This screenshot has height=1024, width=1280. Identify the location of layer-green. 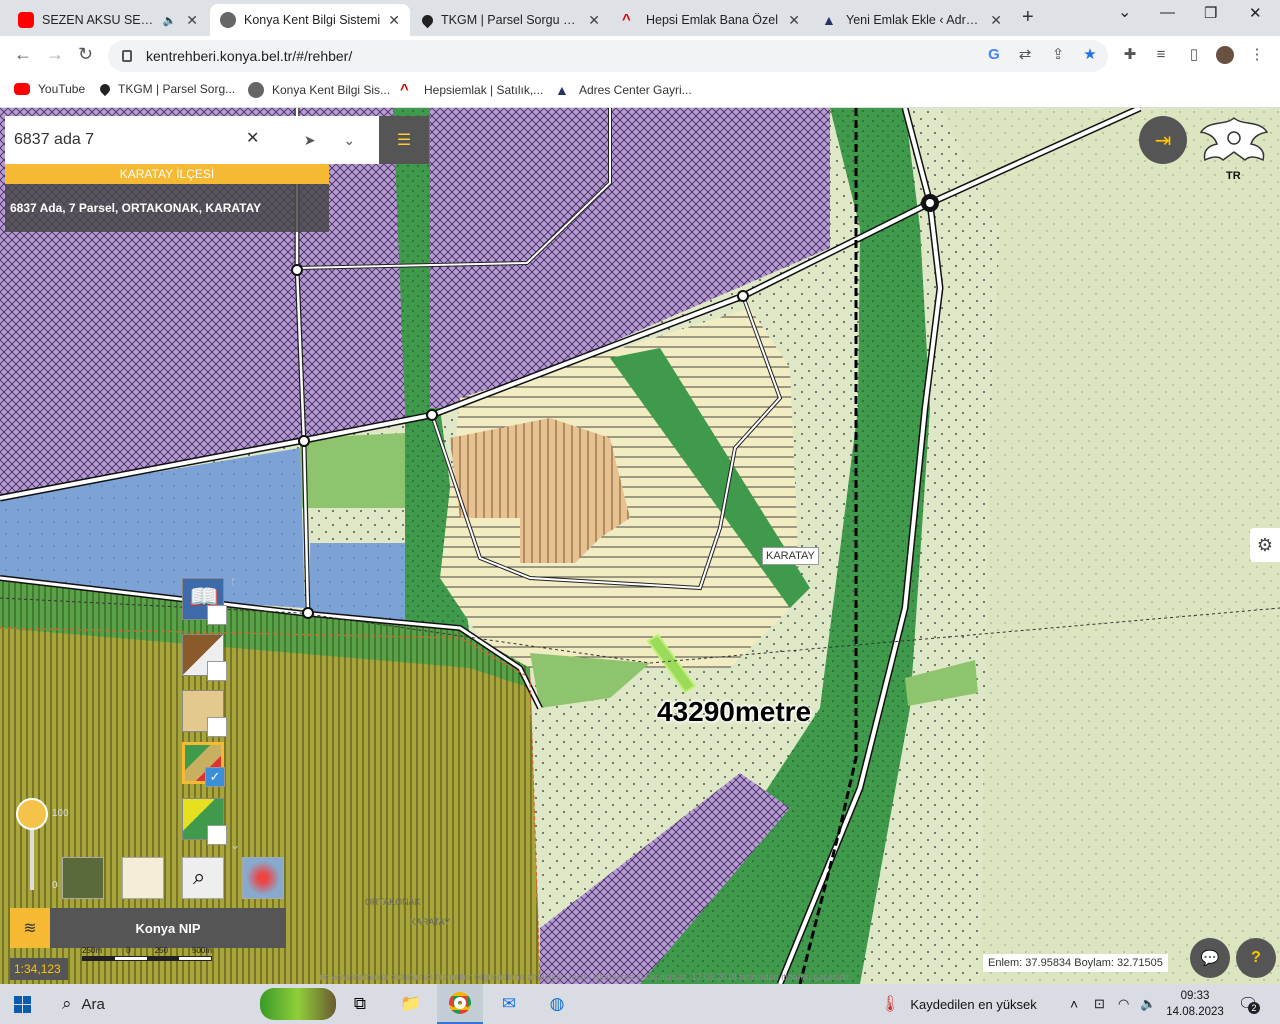
(204, 821).